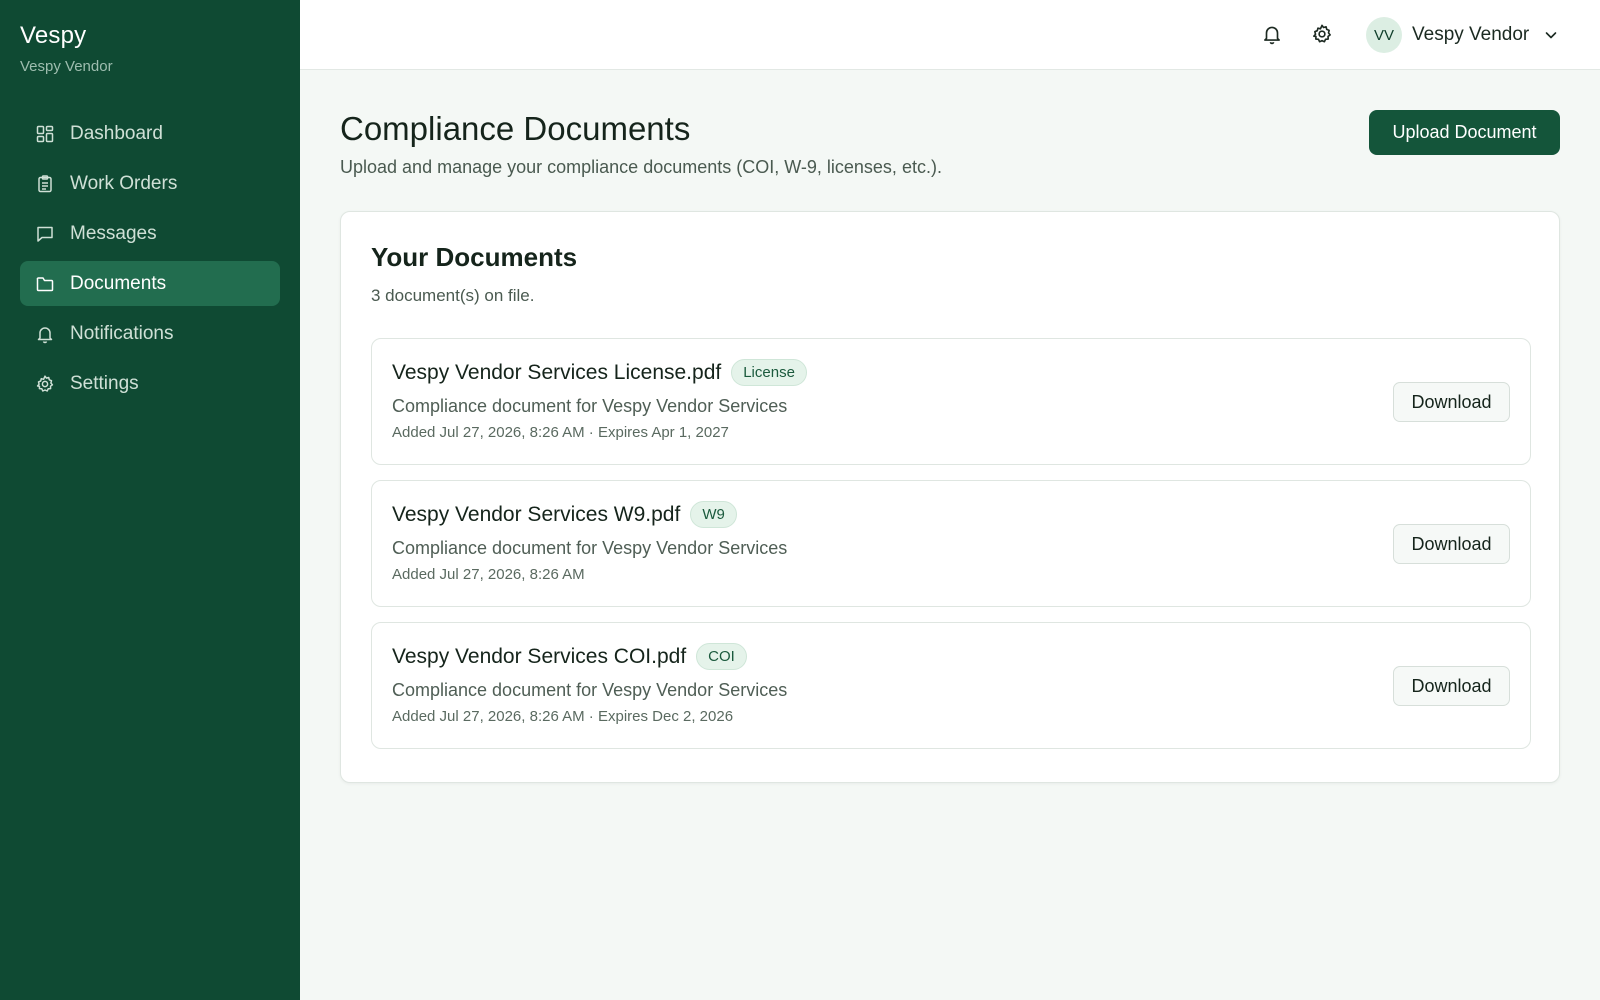 Image resolution: width=1600 pixels, height=1000 pixels. Describe the element at coordinates (950, 35) in the screenshot. I see `top-bar: VV Vespy Vendor` at that location.